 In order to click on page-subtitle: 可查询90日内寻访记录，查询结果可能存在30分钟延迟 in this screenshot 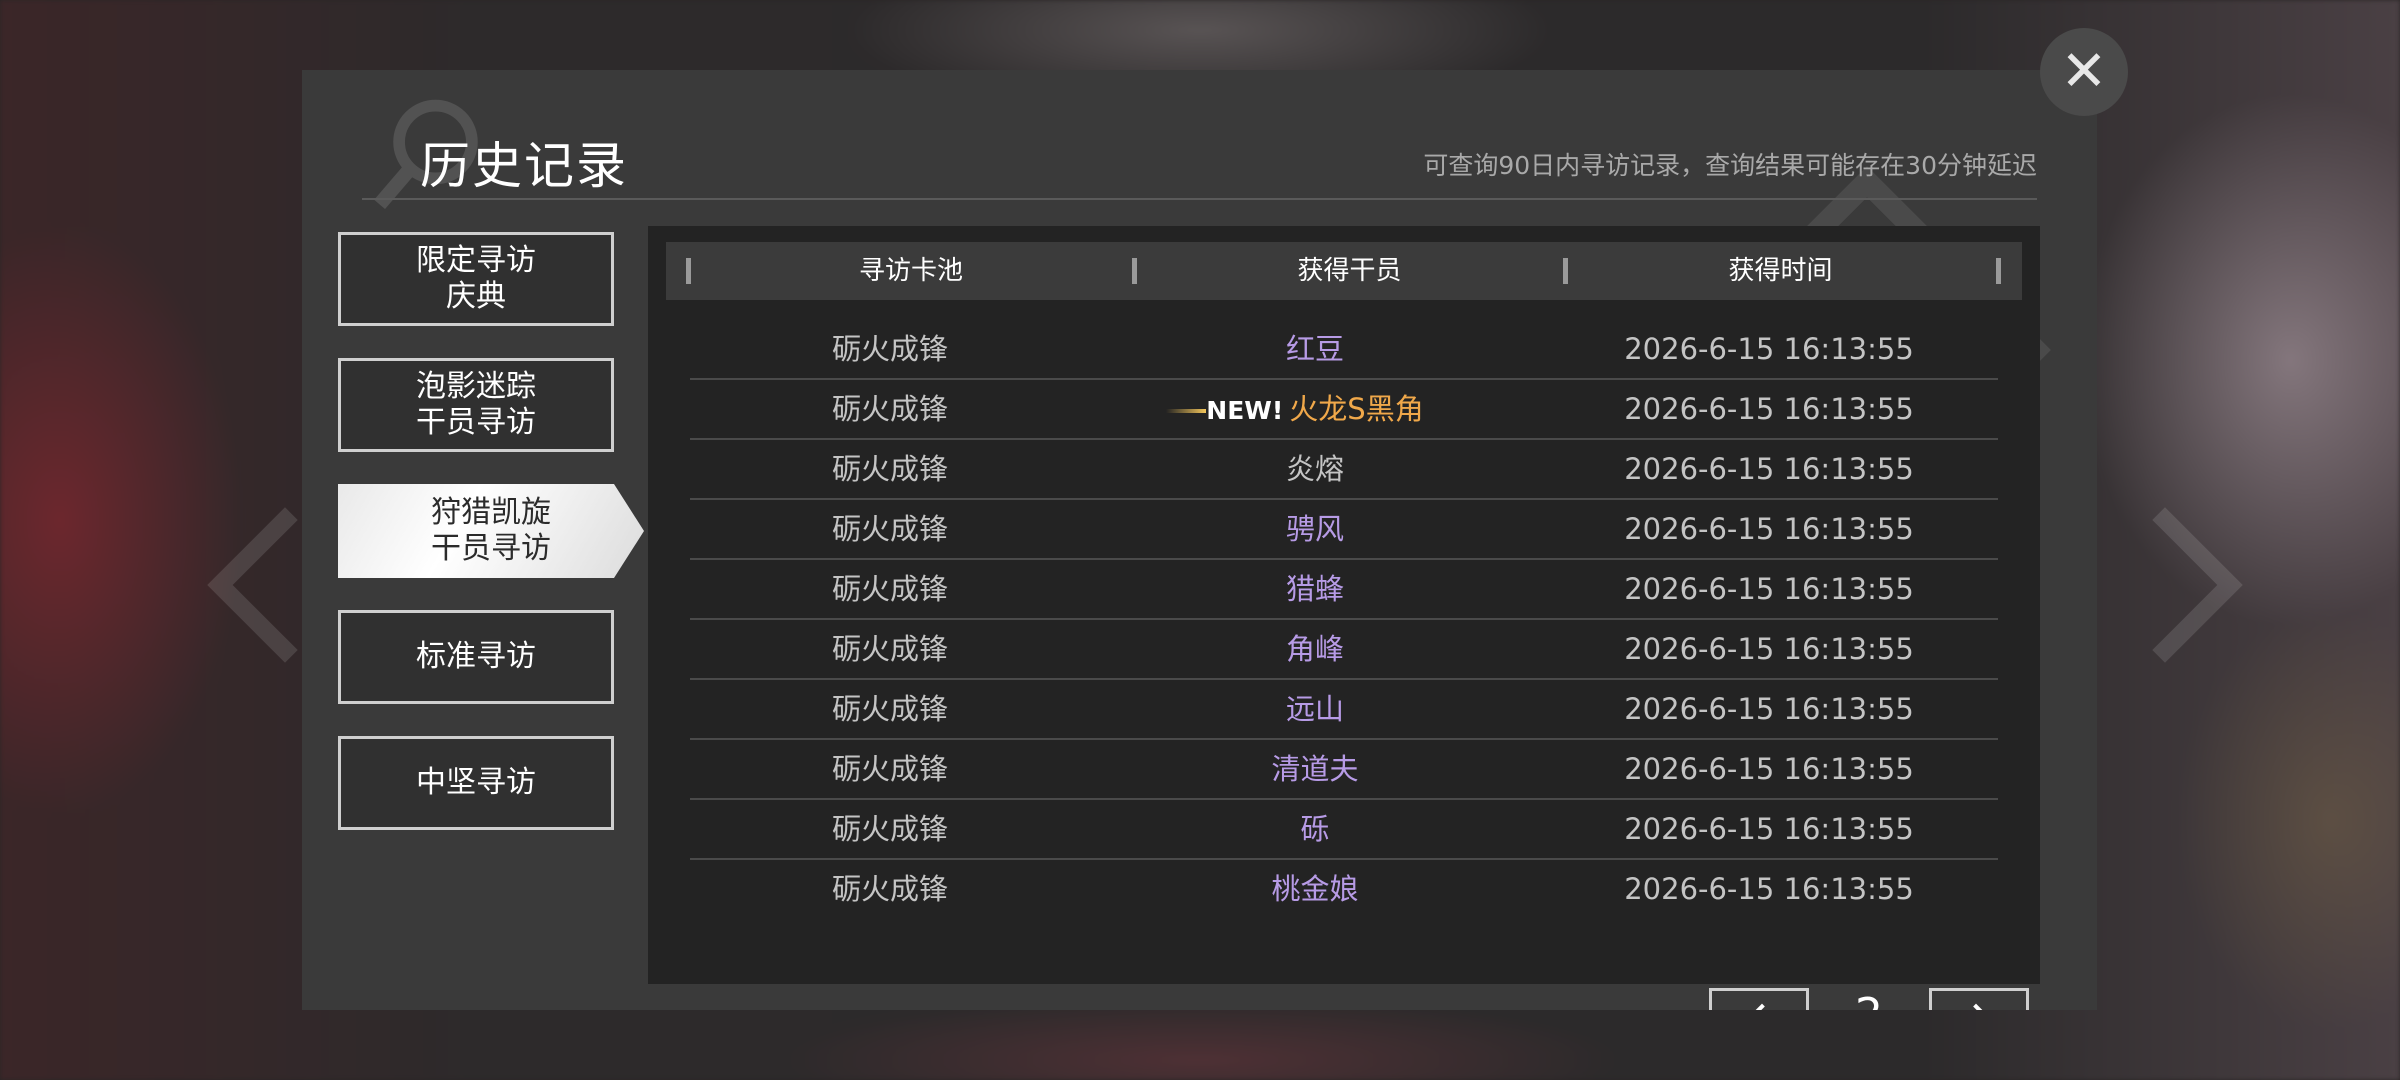, I will do `click(1730, 165)`.